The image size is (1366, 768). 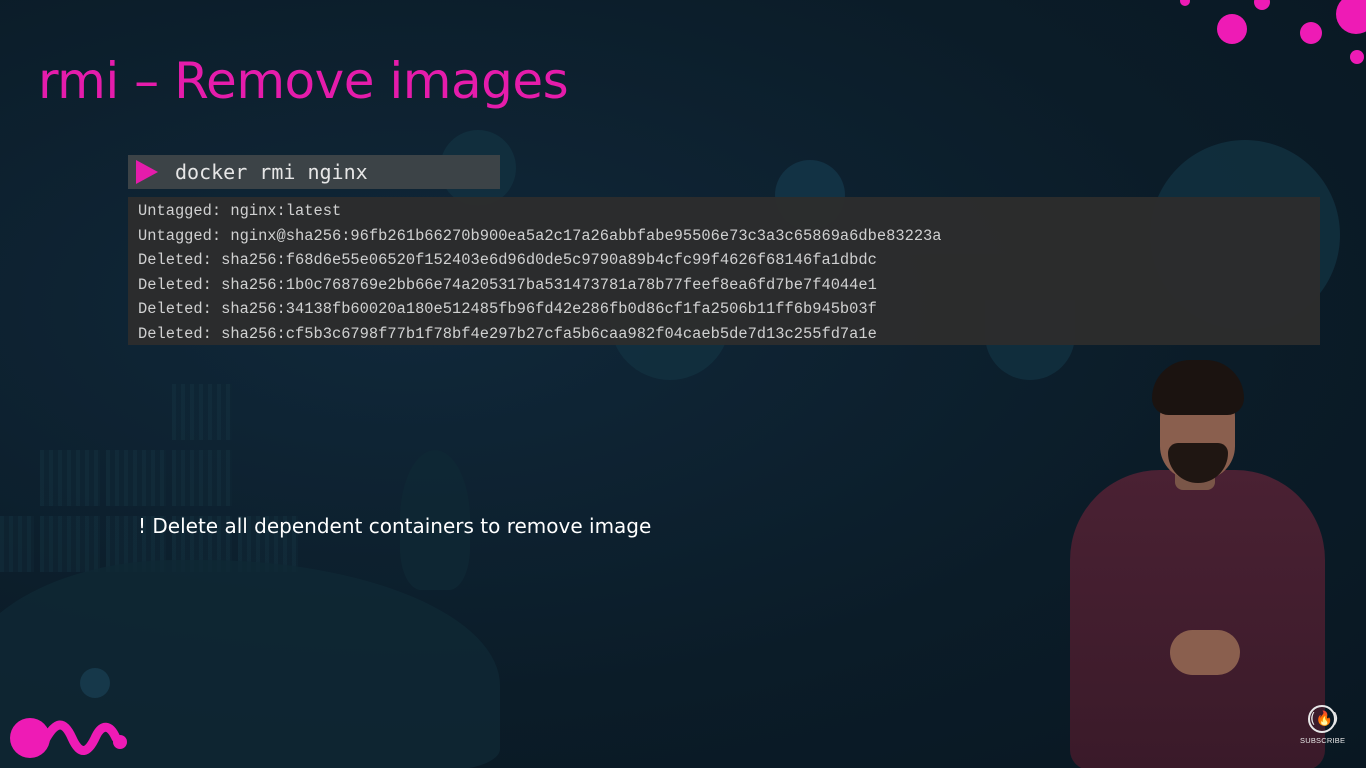 I want to click on command-text: docker rmi nginx, so click(x=271, y=172).